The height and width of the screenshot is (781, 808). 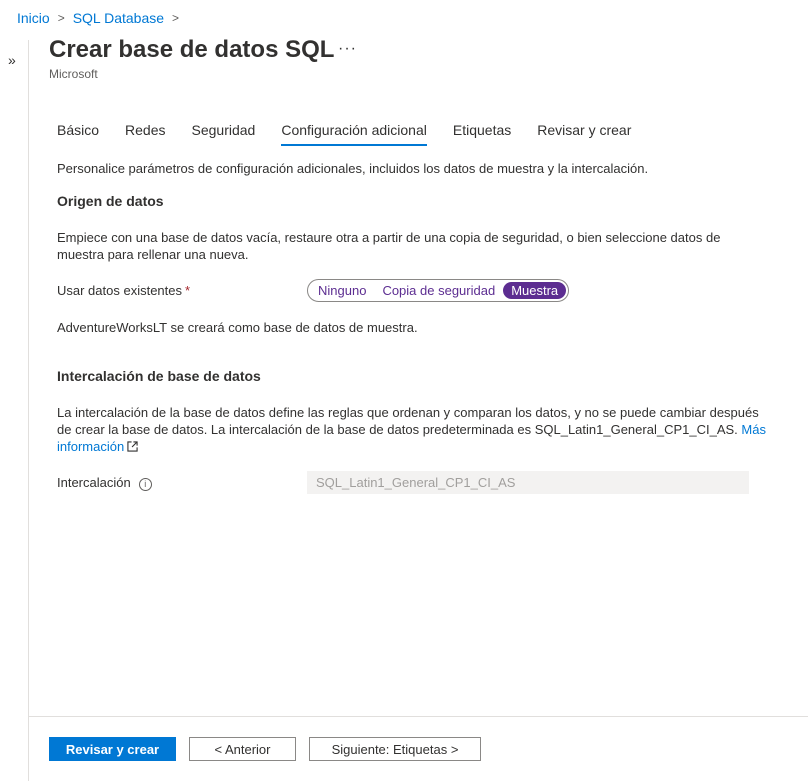 What do you see at coordinates (535, 290) in the screenshot?
I see `option-muestra: Muestra` at bounding box center [535, 290].